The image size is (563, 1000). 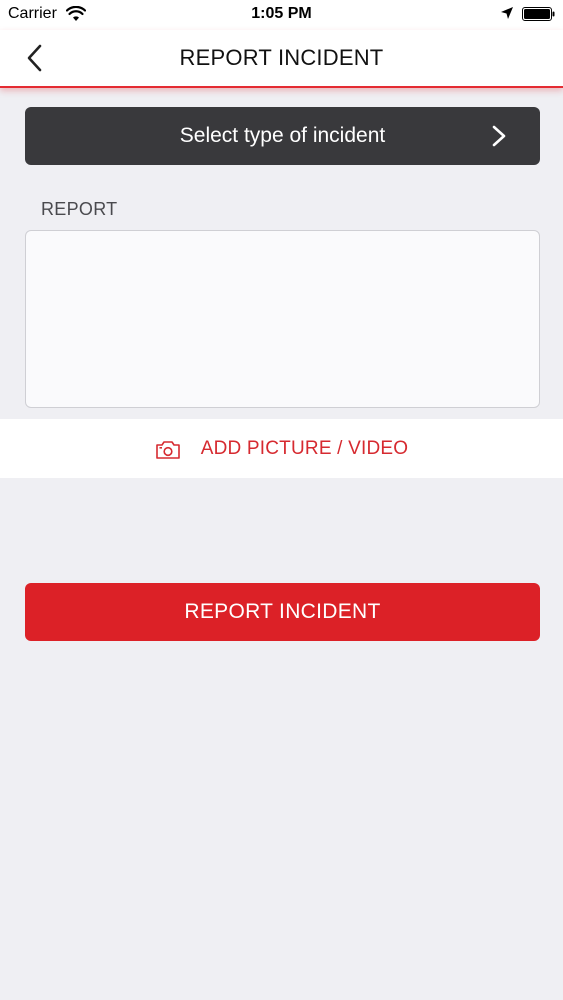 I want to click on battery-icon, so click(x=538, y=14).